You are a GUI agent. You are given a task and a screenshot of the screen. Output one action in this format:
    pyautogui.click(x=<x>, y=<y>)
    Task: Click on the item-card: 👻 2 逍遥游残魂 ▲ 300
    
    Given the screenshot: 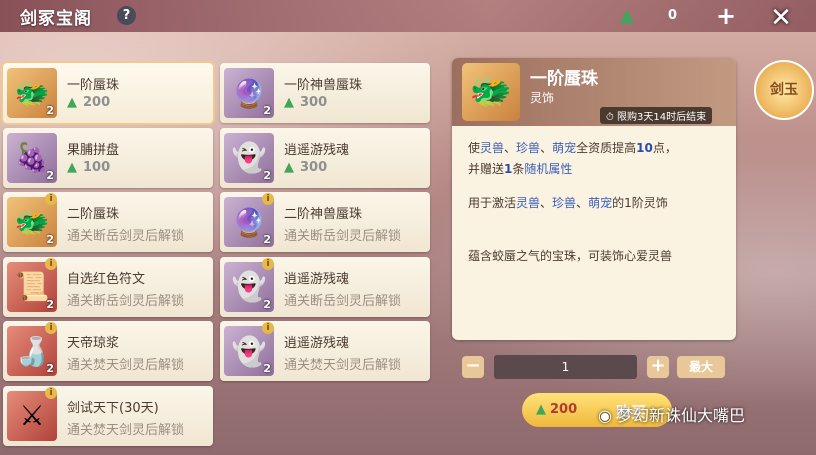 What is the action you would take?
    pyautogui.click(x=325, y=157)
    